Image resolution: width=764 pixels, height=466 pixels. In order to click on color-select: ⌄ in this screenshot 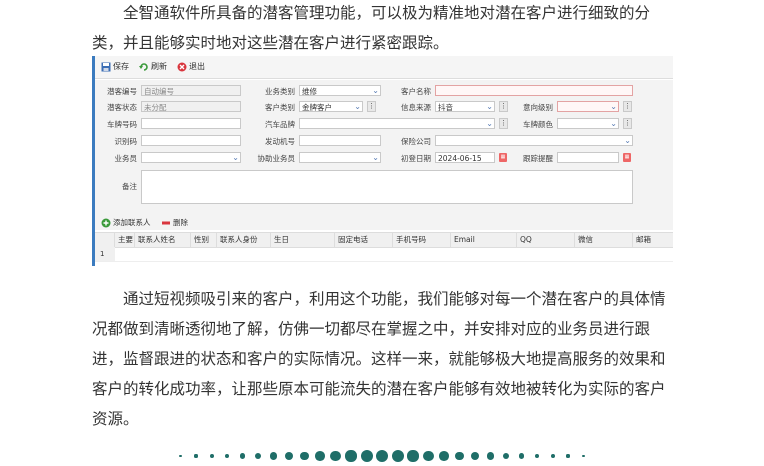, I will do `click(588, 123)`.